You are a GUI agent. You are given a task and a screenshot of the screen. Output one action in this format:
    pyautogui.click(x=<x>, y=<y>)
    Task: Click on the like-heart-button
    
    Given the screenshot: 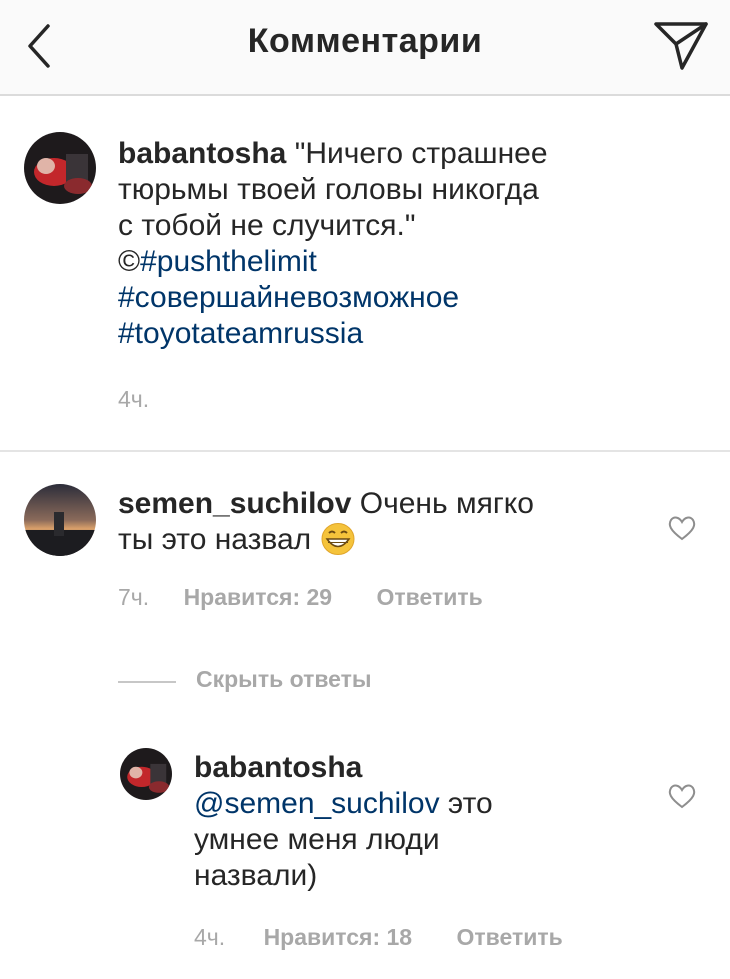 What is the action you would take?
    pyautogui.click(x=682, y=528)
    